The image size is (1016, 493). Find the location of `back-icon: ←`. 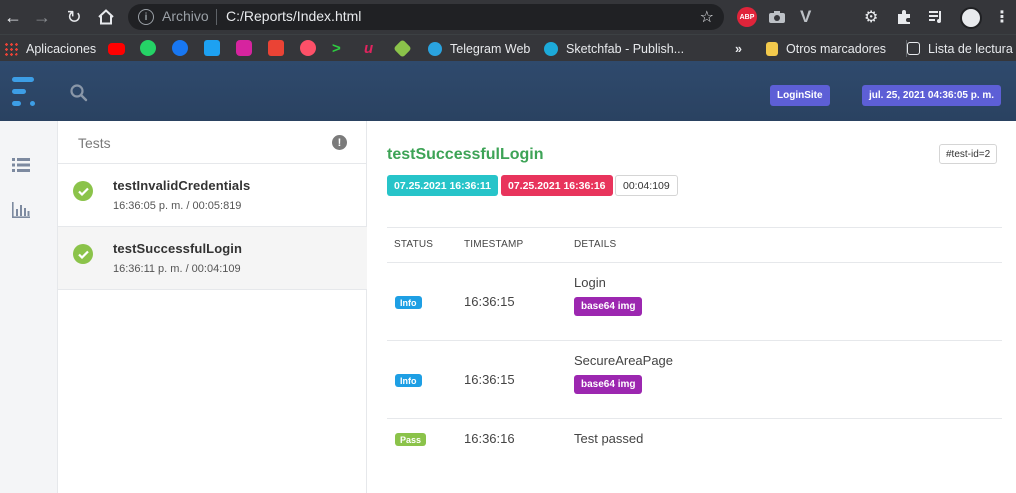

back-icon: ← is located at coordinates (13, 17).